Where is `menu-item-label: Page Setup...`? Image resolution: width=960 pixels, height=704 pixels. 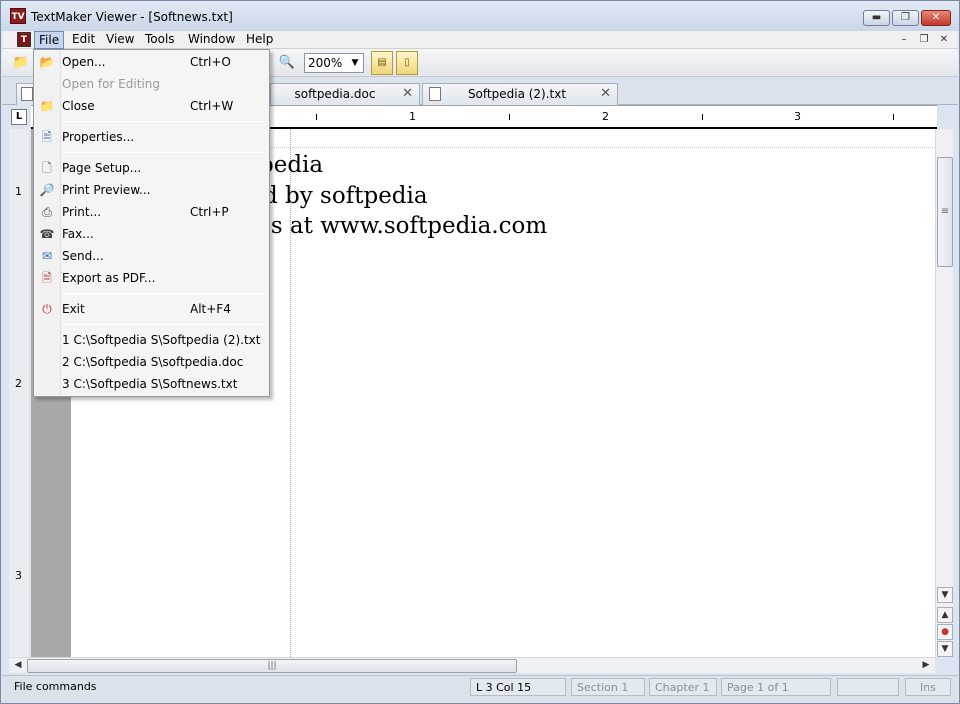
menu-item-label: Page Setup... is located at coordinates (102, 168).